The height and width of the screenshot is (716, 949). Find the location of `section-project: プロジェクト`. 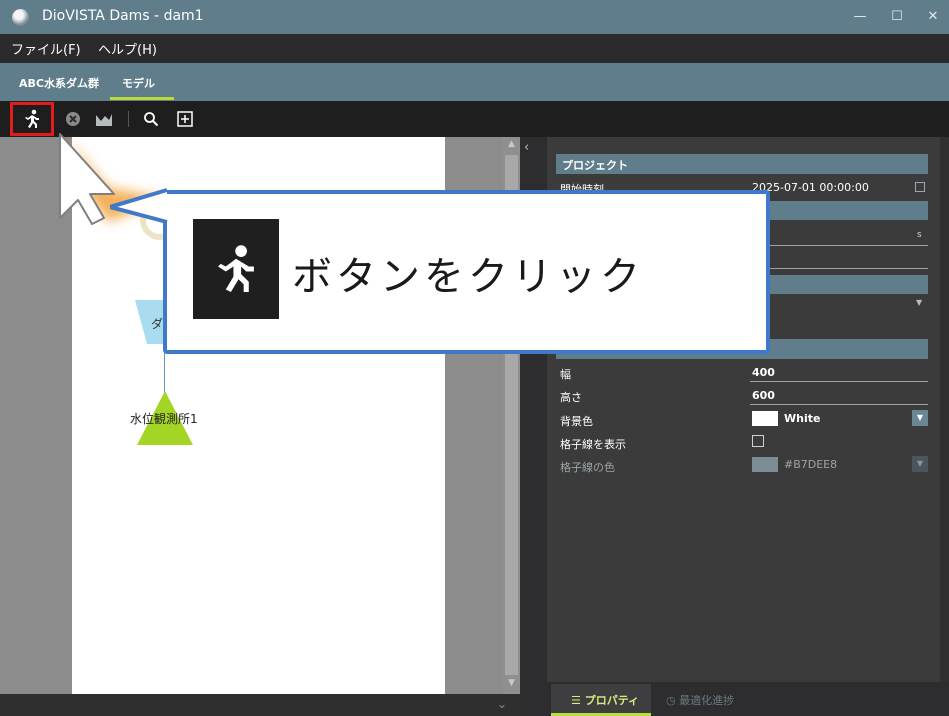

section-project: プロジェクト is located at coordinates (742, 164).